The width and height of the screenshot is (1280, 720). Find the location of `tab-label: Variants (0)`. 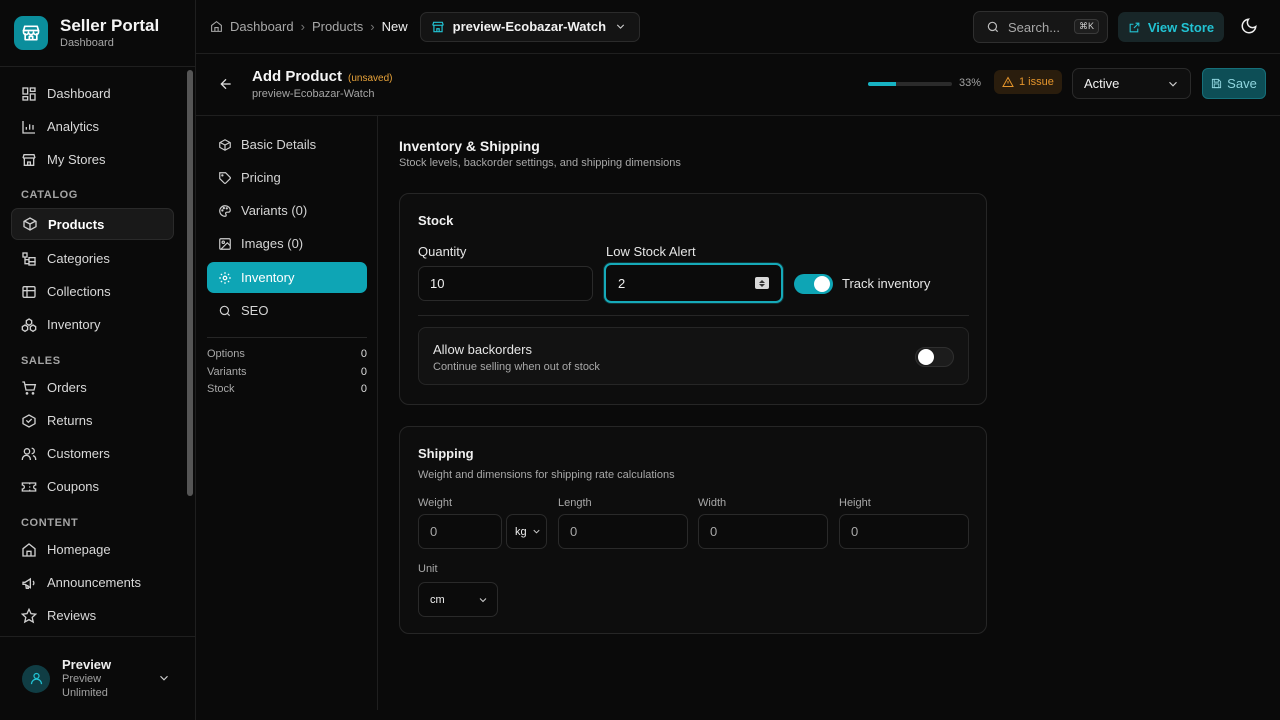

tab-label: Variants (0) is located at coordinates (274, 210).